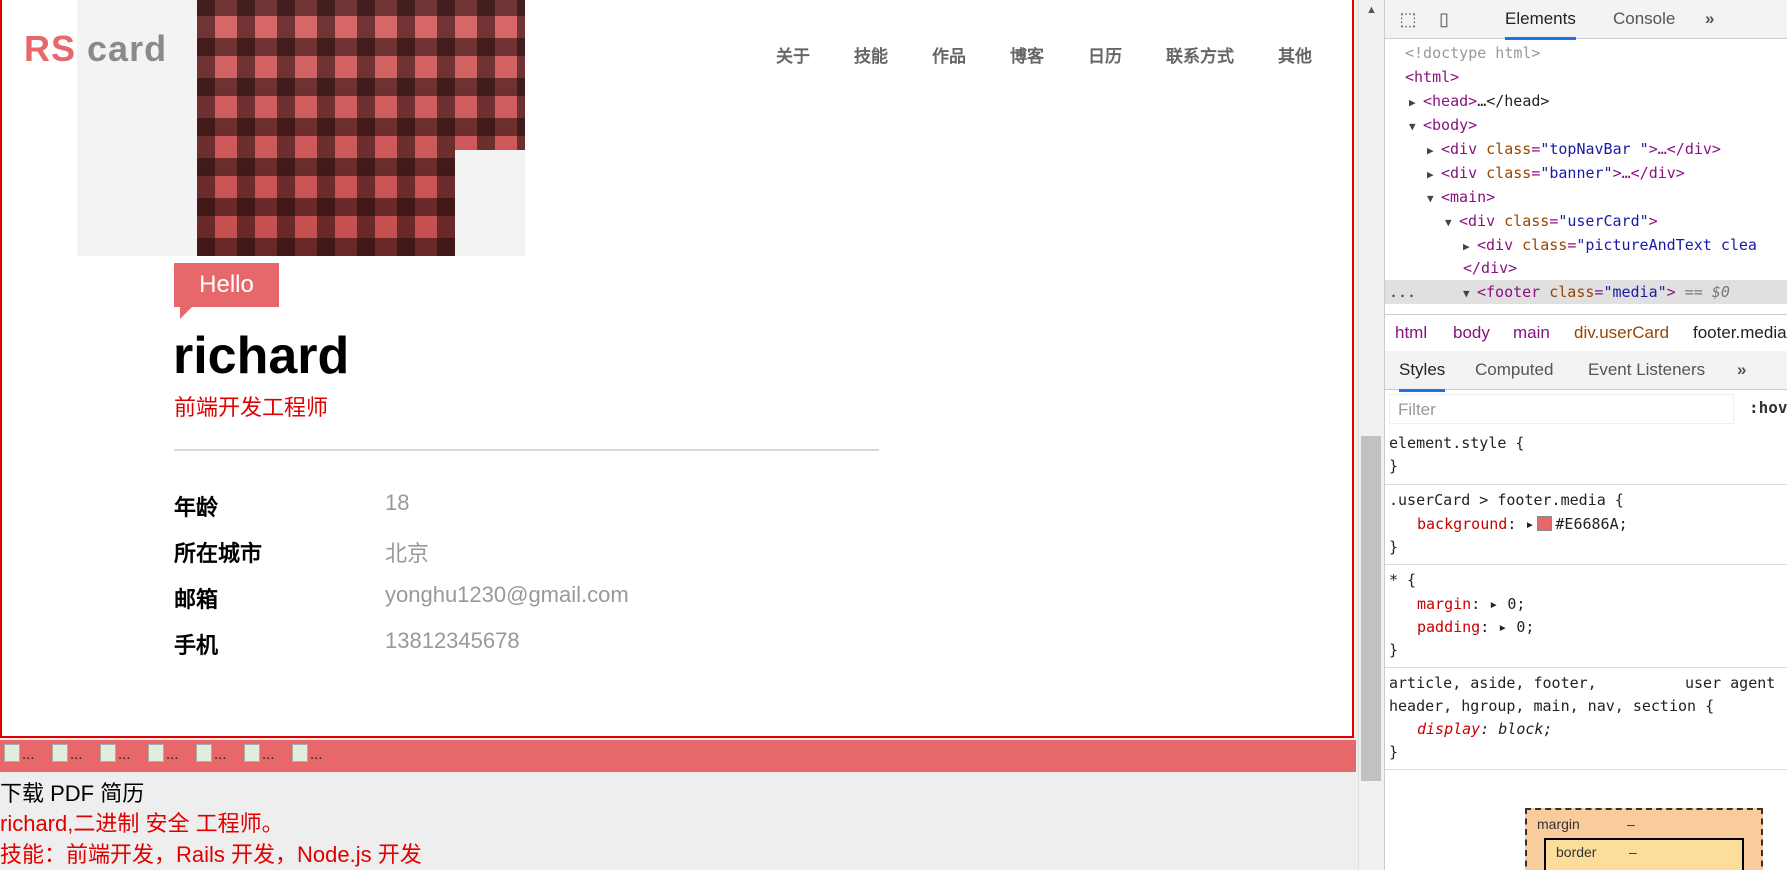  Describe the element at coordinates (1490, 268) in the screenshot. I see `dom-div-close: </div>` at that location.